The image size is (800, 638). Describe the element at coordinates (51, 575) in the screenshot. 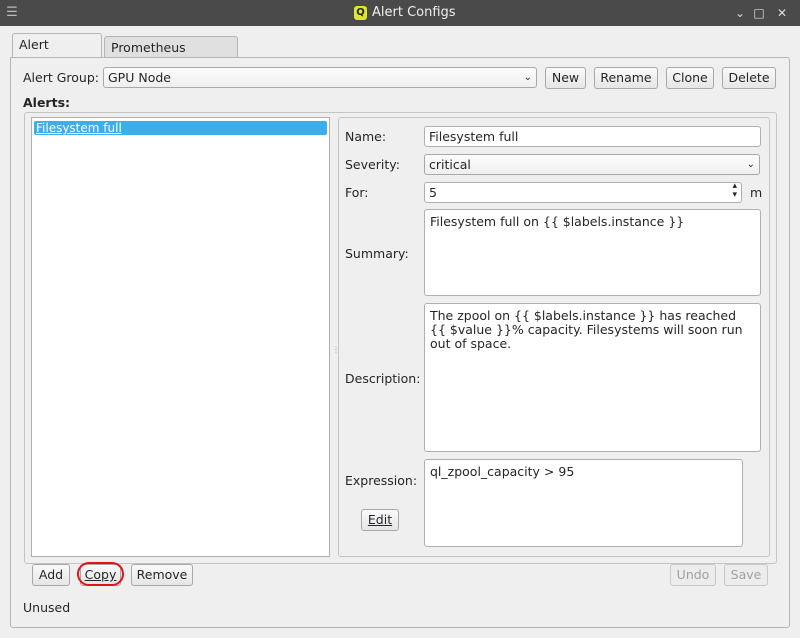

I see `add-button: Add` at that location.